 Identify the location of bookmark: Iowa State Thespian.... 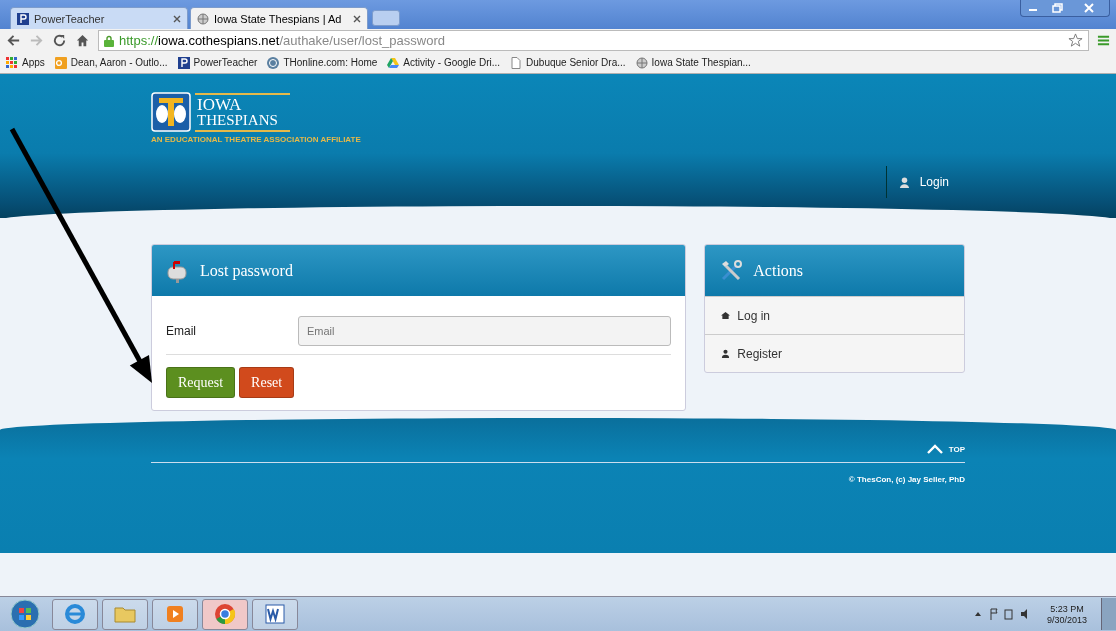
(693, 62).